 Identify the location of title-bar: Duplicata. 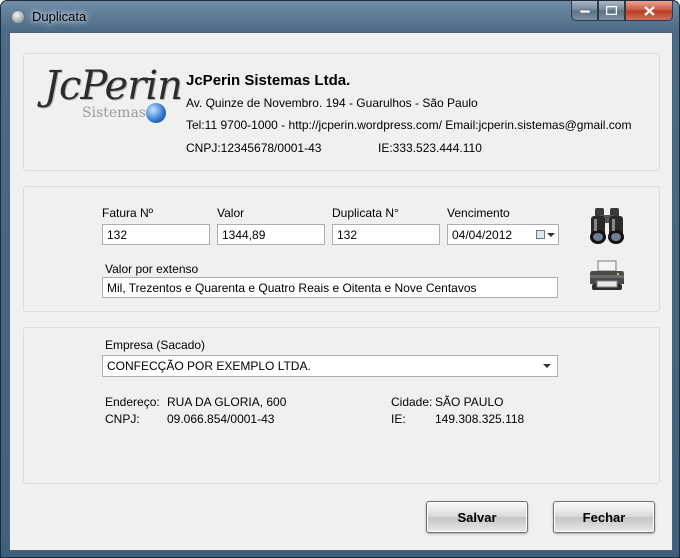
(340, 17).